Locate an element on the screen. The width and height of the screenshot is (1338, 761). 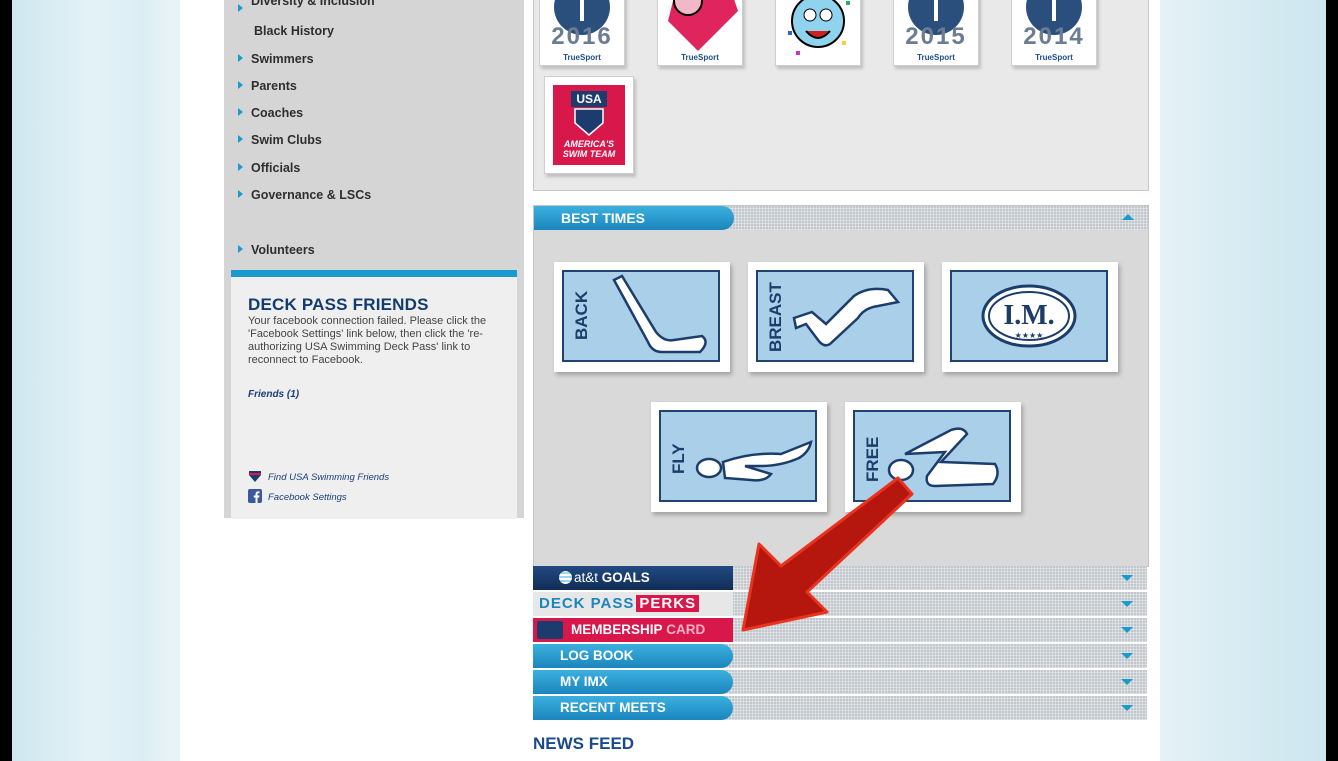
att-globe-icon is located at coordinates (565, 577).